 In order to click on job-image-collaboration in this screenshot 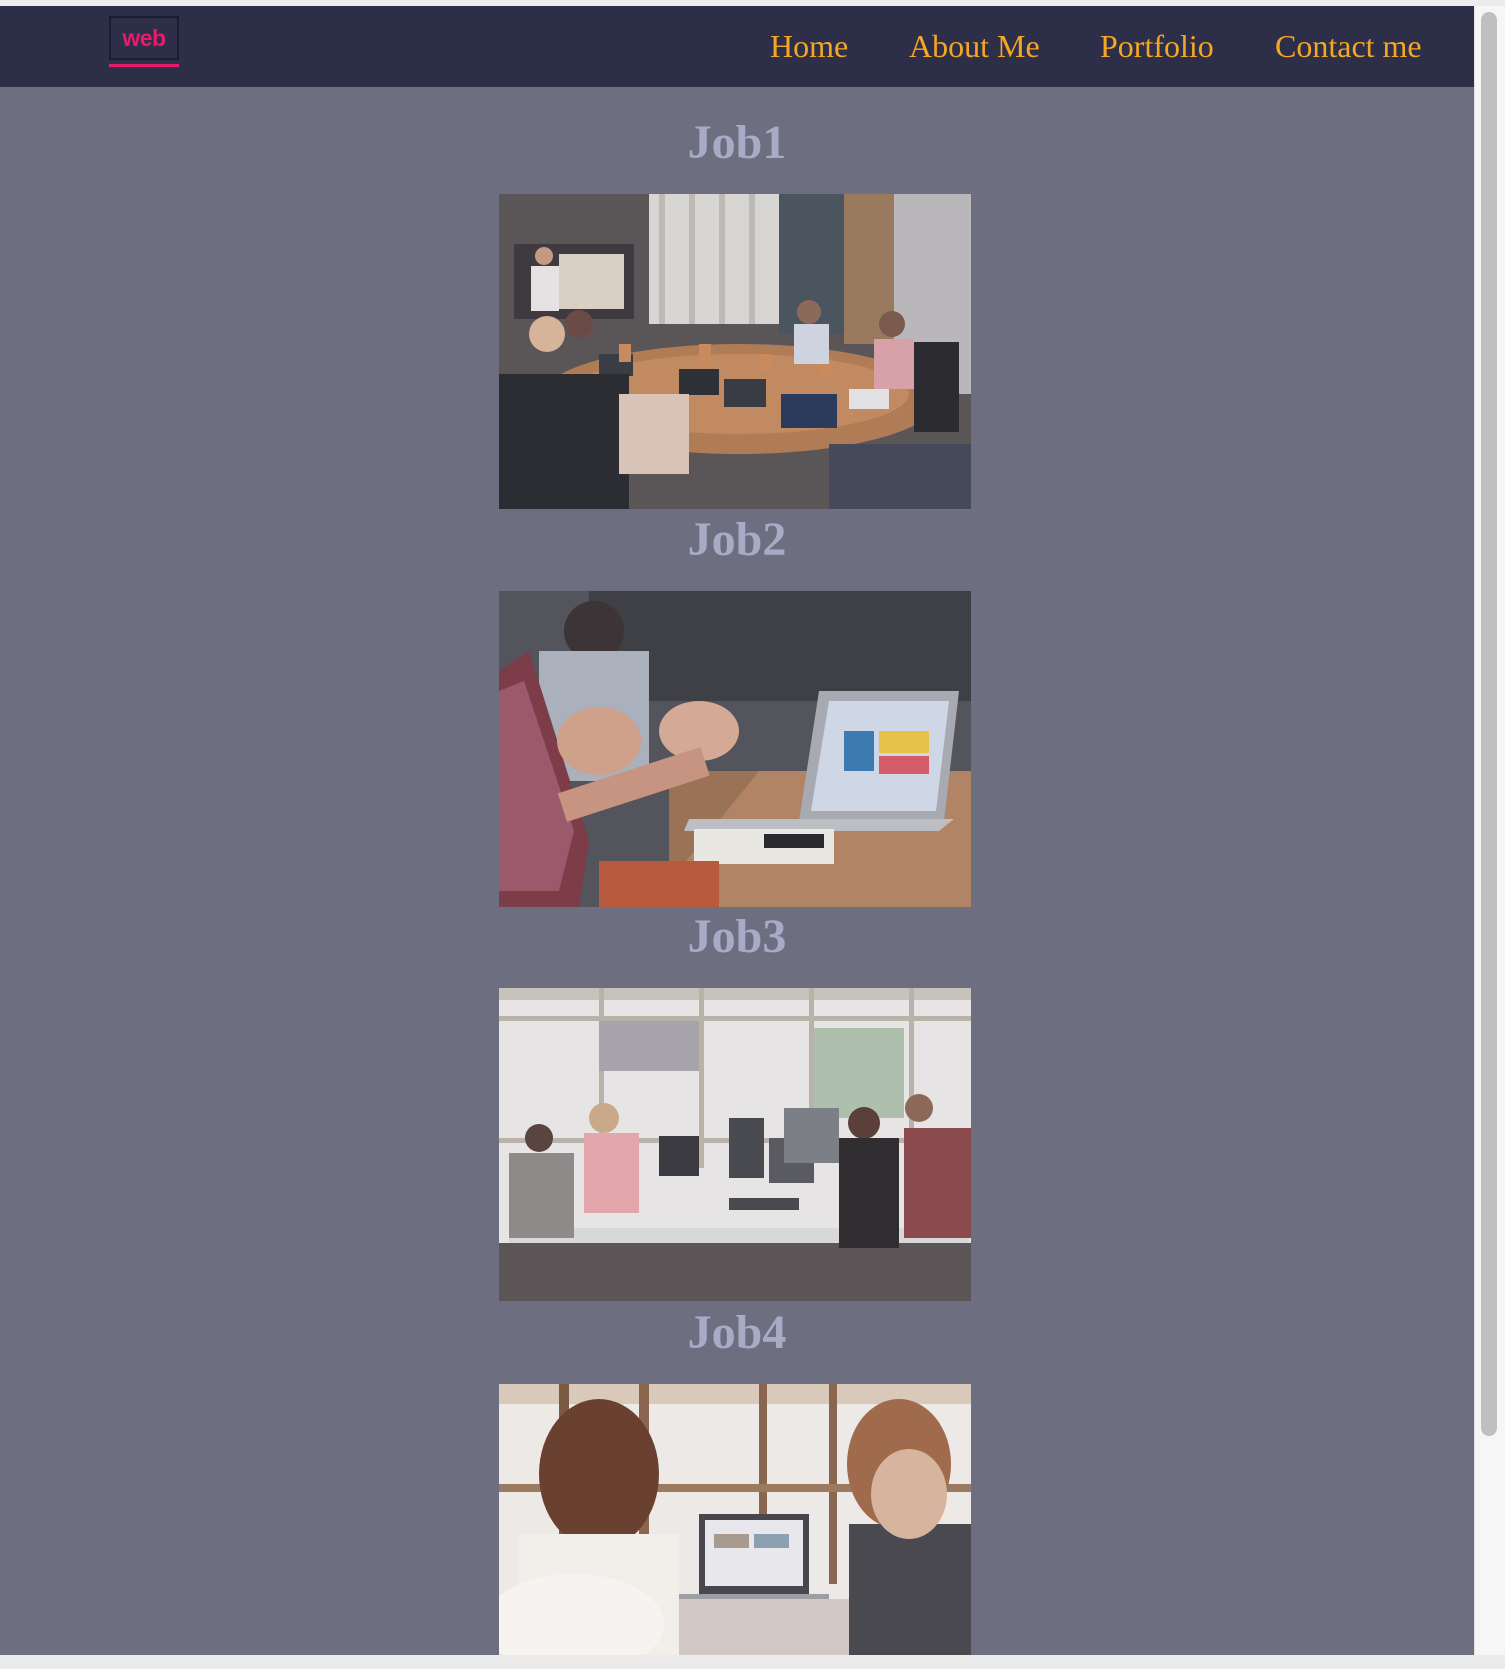, I will do `click(735, 1519)`.